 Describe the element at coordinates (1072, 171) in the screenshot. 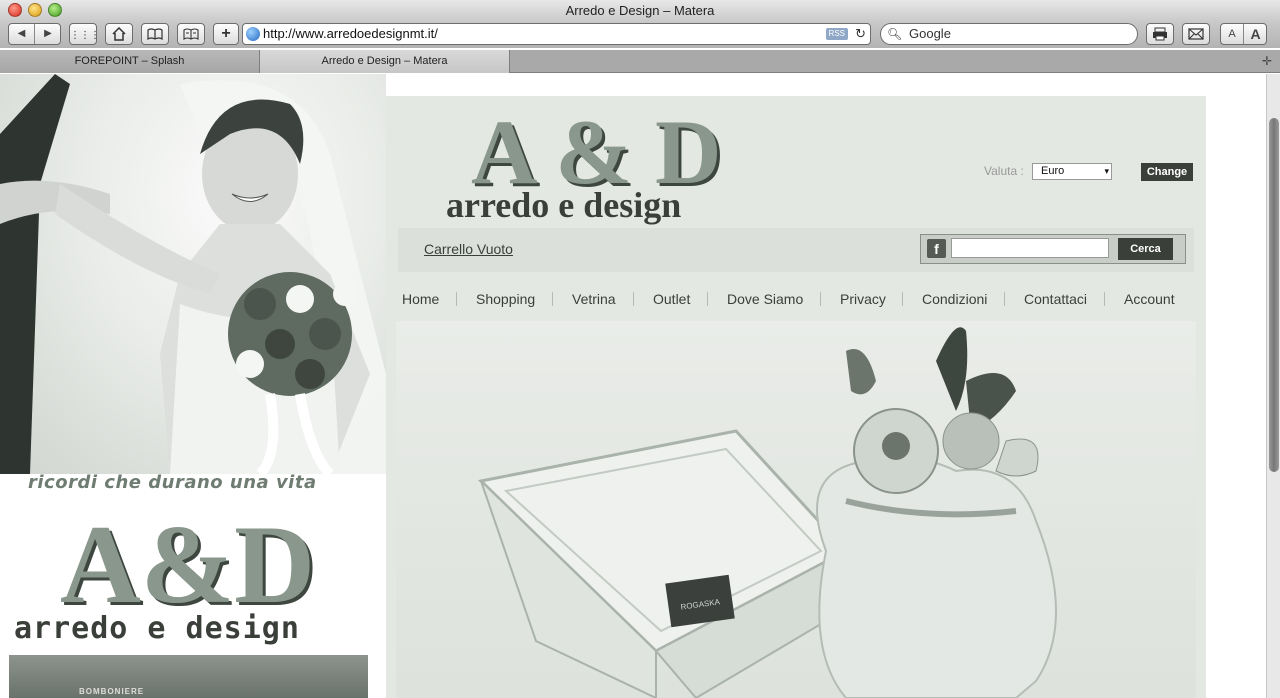

I see `currency-select: Euro ▾` at that location.